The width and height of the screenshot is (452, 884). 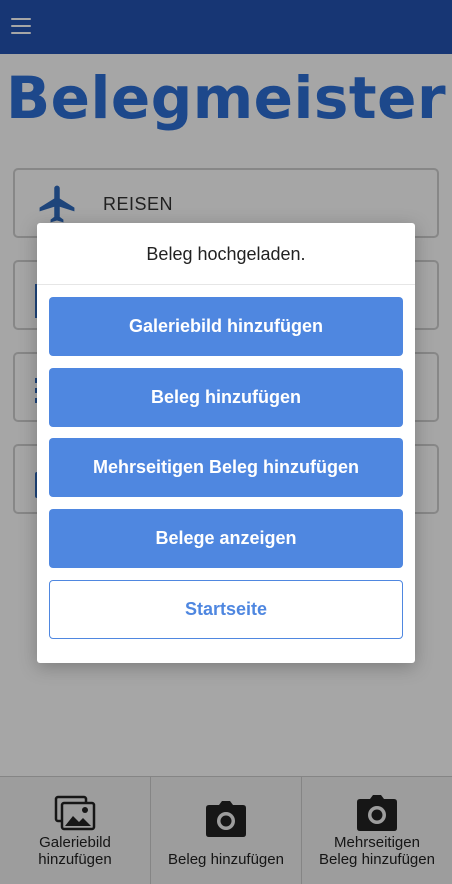 What do you see at coordinates (226, 326) in the screenshot?
I see `add-gallery-image-button: Galeriebild hinzufügen` at bounding box center [226, 326].